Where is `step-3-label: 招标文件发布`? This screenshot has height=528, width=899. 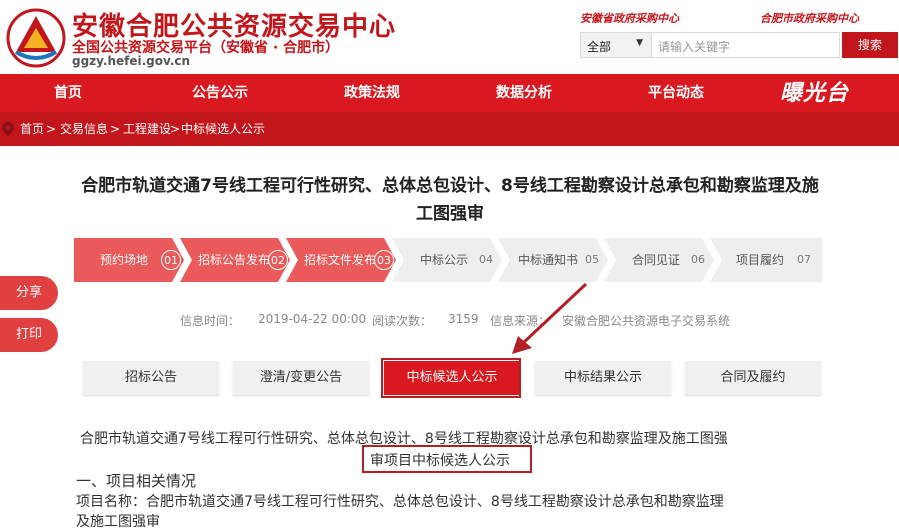
step-3-label: 招标文件发布 is located at coordinates (340, 260).